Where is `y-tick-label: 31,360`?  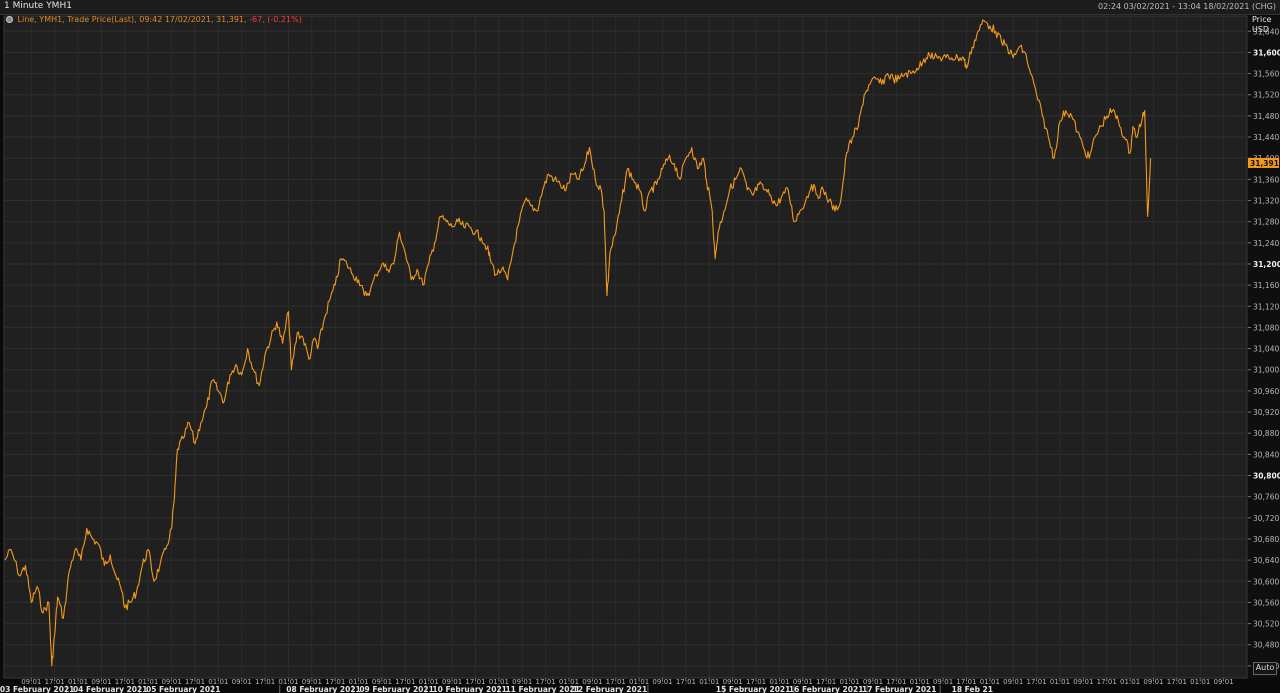 y-tick-label: 31,360 is located at coordinates (1266, 179).